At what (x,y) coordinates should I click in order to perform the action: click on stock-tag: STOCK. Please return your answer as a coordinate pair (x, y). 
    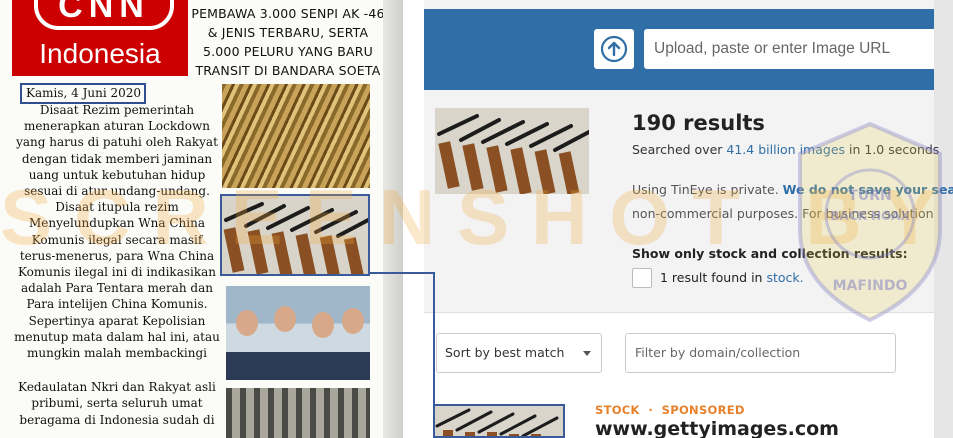
    Looking at the image, I should click on (617, 410).